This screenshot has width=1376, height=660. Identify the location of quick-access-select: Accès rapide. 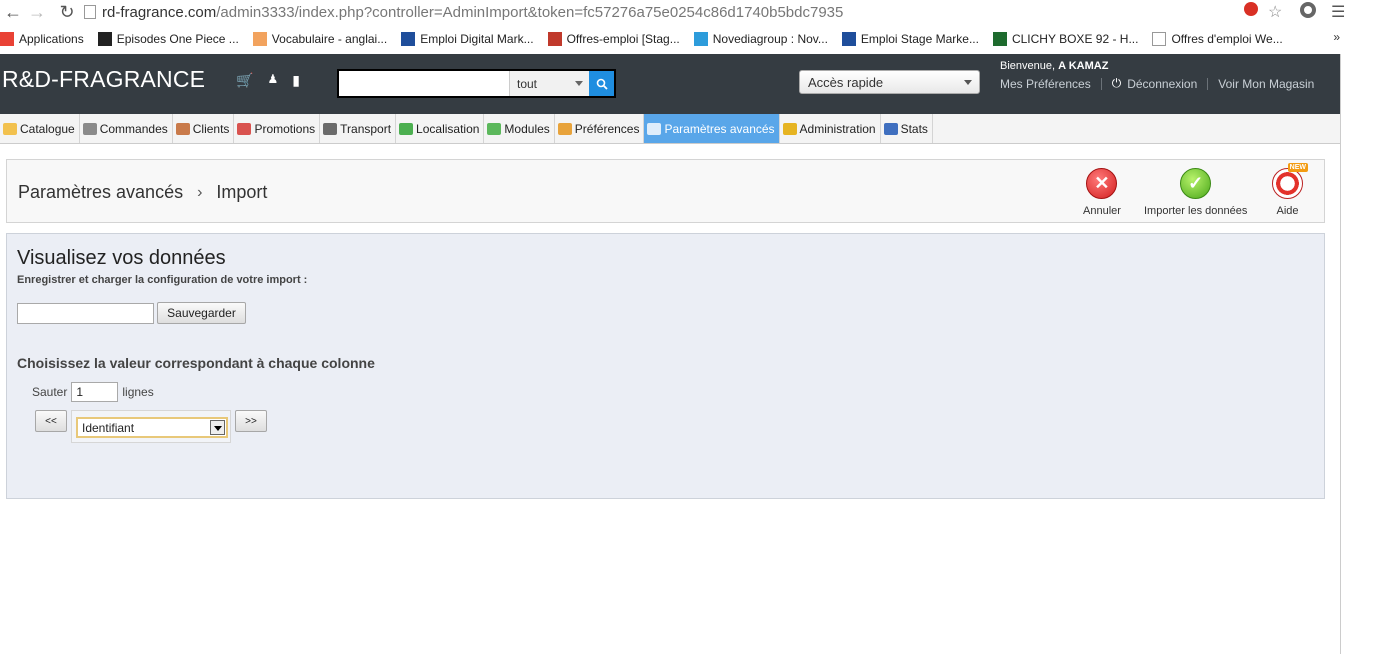
(889, 82).